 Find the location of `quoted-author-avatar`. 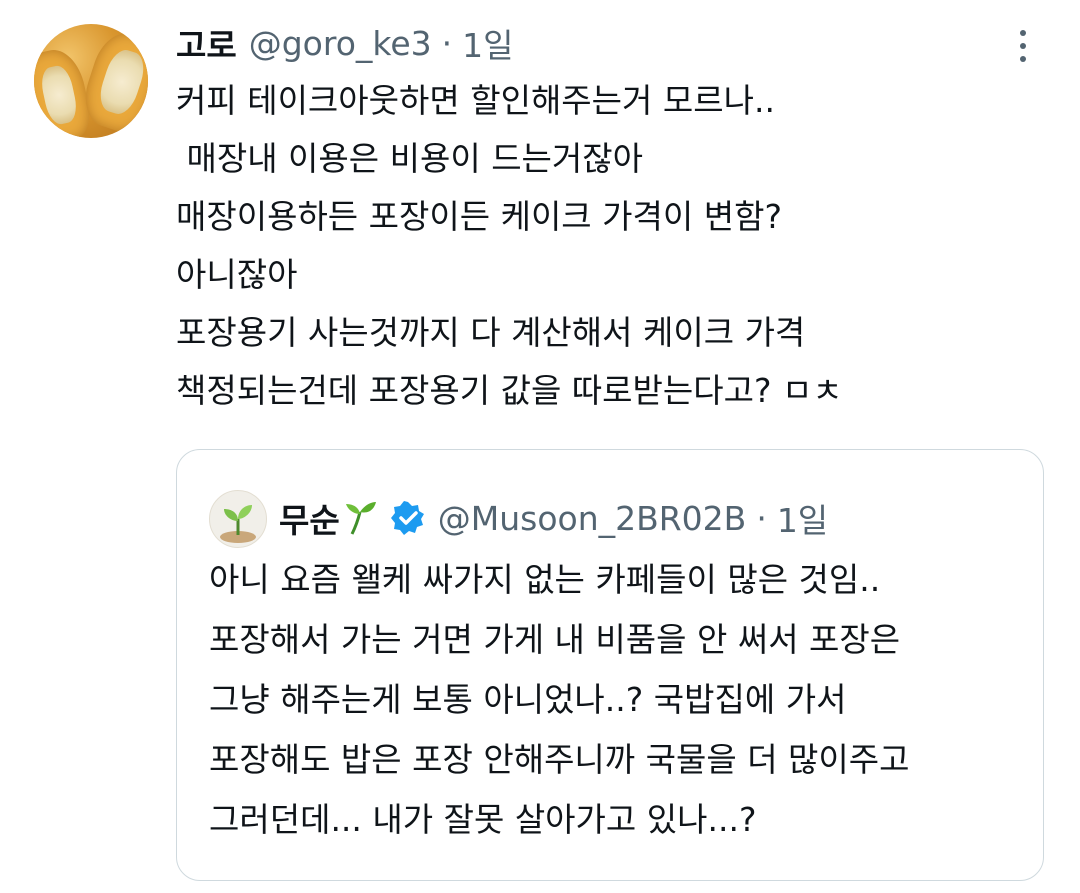

quoted-author-avatar is located at coordinates (238, 519).